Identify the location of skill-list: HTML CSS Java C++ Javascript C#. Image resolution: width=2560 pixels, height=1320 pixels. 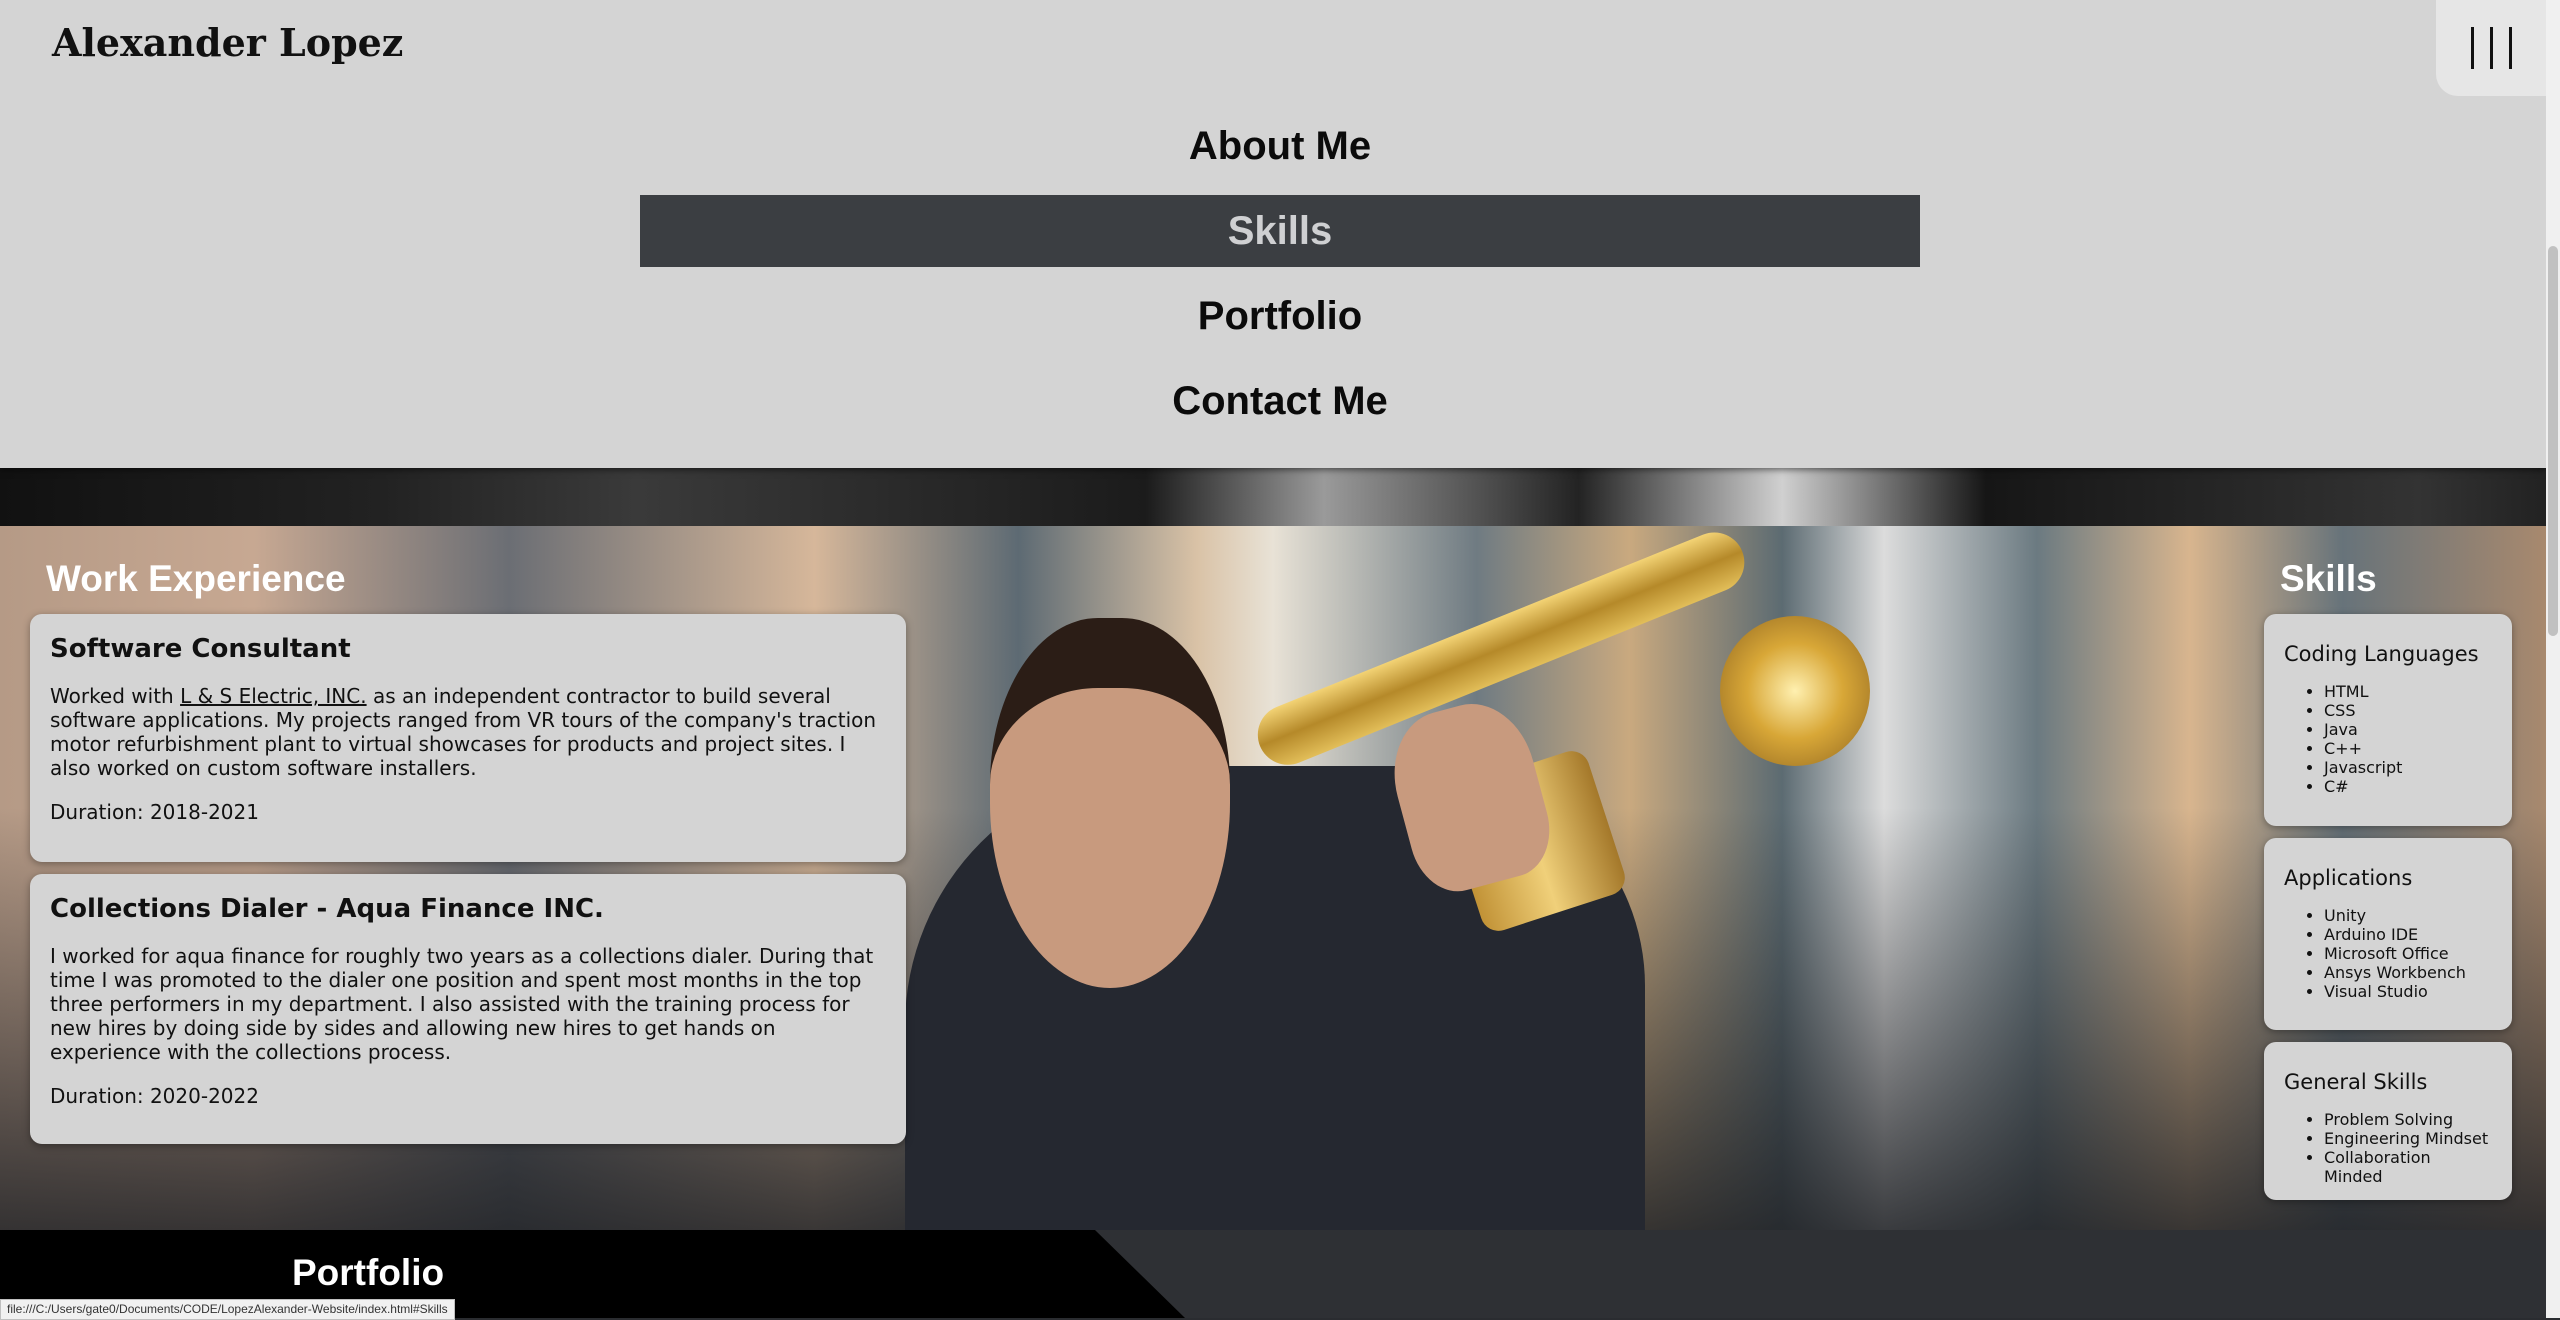
(2388, 739).